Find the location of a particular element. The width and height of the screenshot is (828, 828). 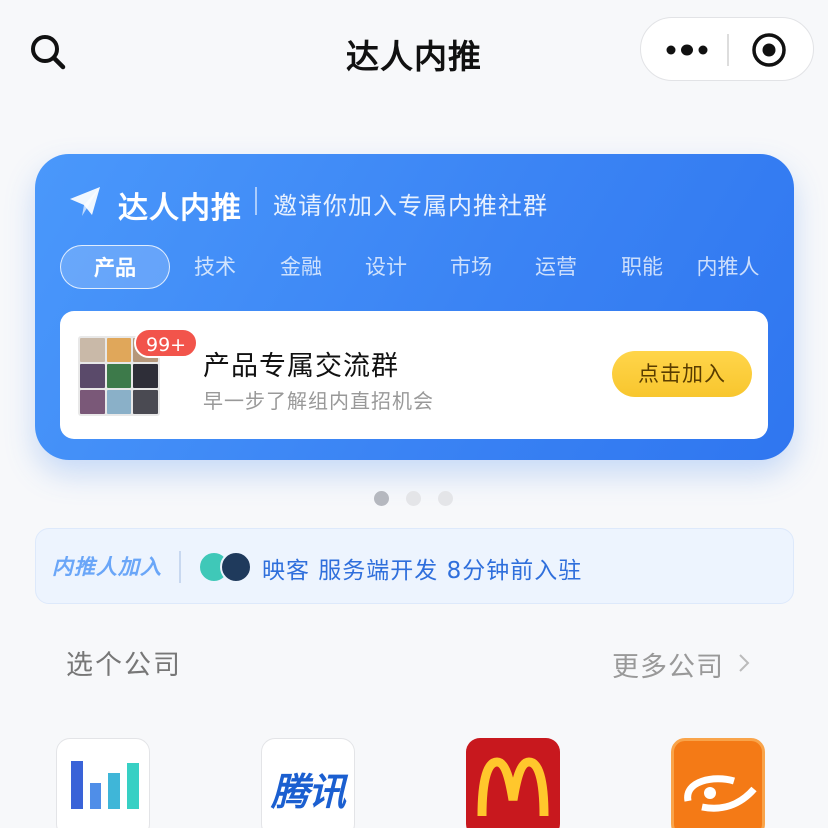

tab-functional: 职能 is located at coordinates (642, 267).